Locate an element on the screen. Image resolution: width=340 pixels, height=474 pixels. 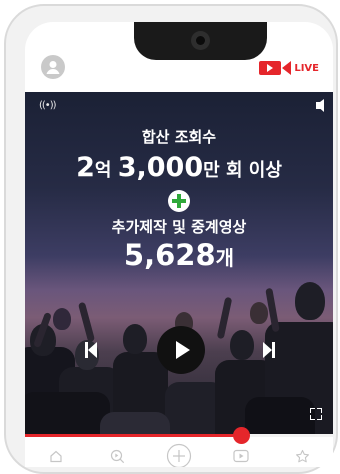
skip-previous-icon is located at coordinates (91, 350).